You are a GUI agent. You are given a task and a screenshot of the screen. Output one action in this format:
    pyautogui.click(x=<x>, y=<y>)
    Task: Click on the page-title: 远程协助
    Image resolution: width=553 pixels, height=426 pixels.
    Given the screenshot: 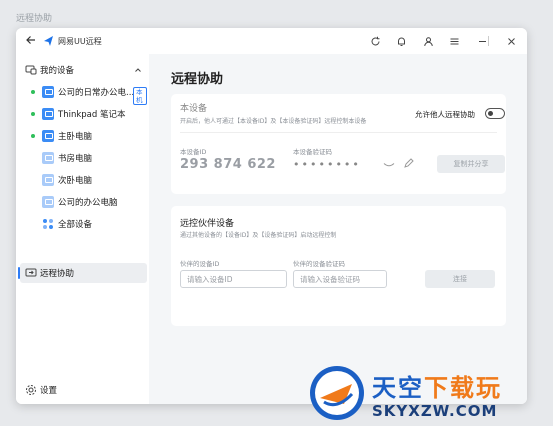 What is the action you would take?
    pyautogui.click(x=197, y=79)
    